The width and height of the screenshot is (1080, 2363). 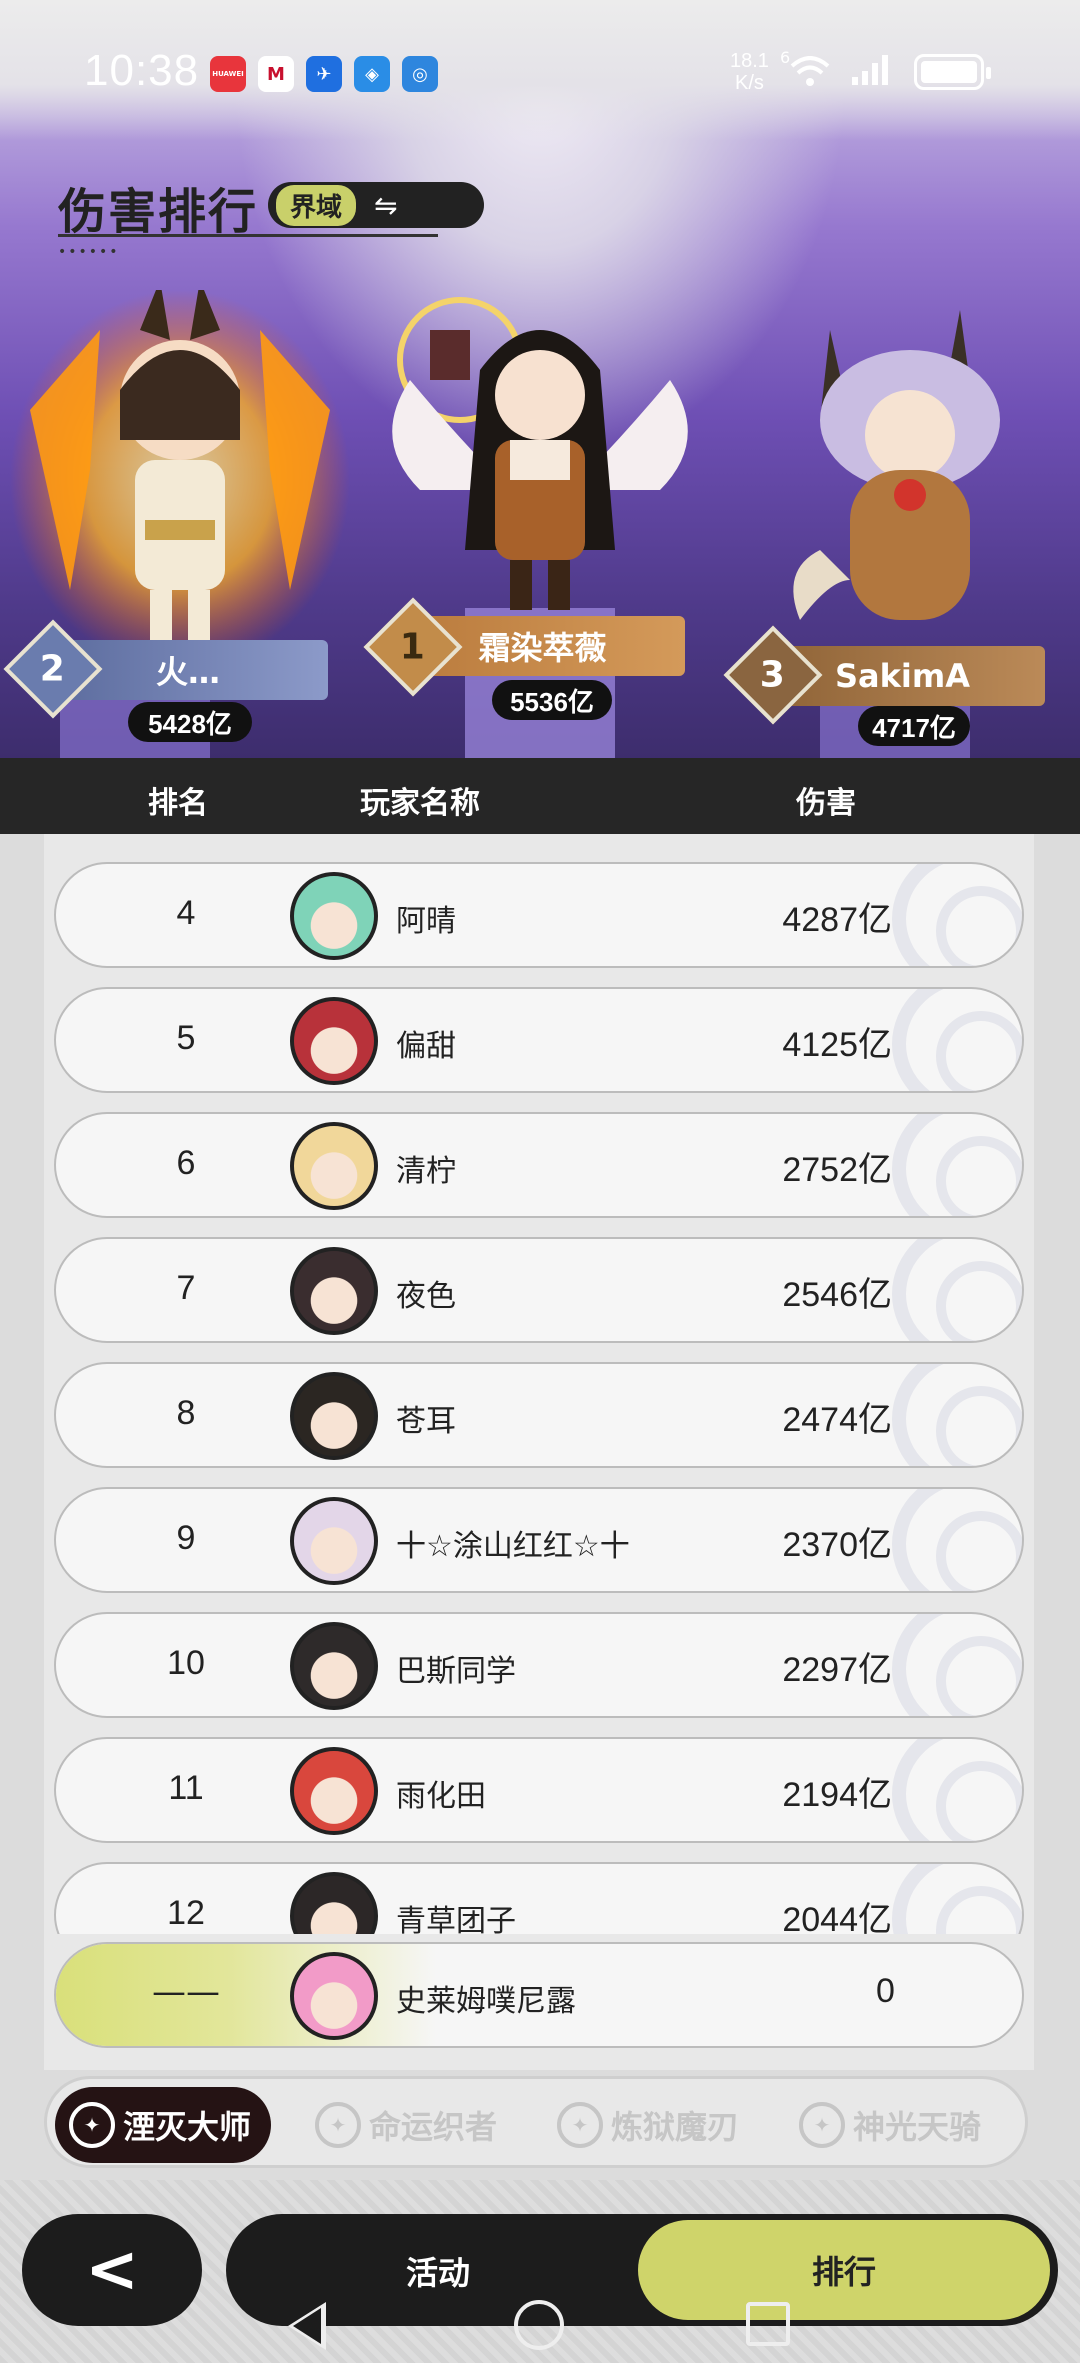 What do you see at coordinates (441, 1796) in the screenshot?
I see `player-name: 雨化田` at bounding box center [441, 1796].